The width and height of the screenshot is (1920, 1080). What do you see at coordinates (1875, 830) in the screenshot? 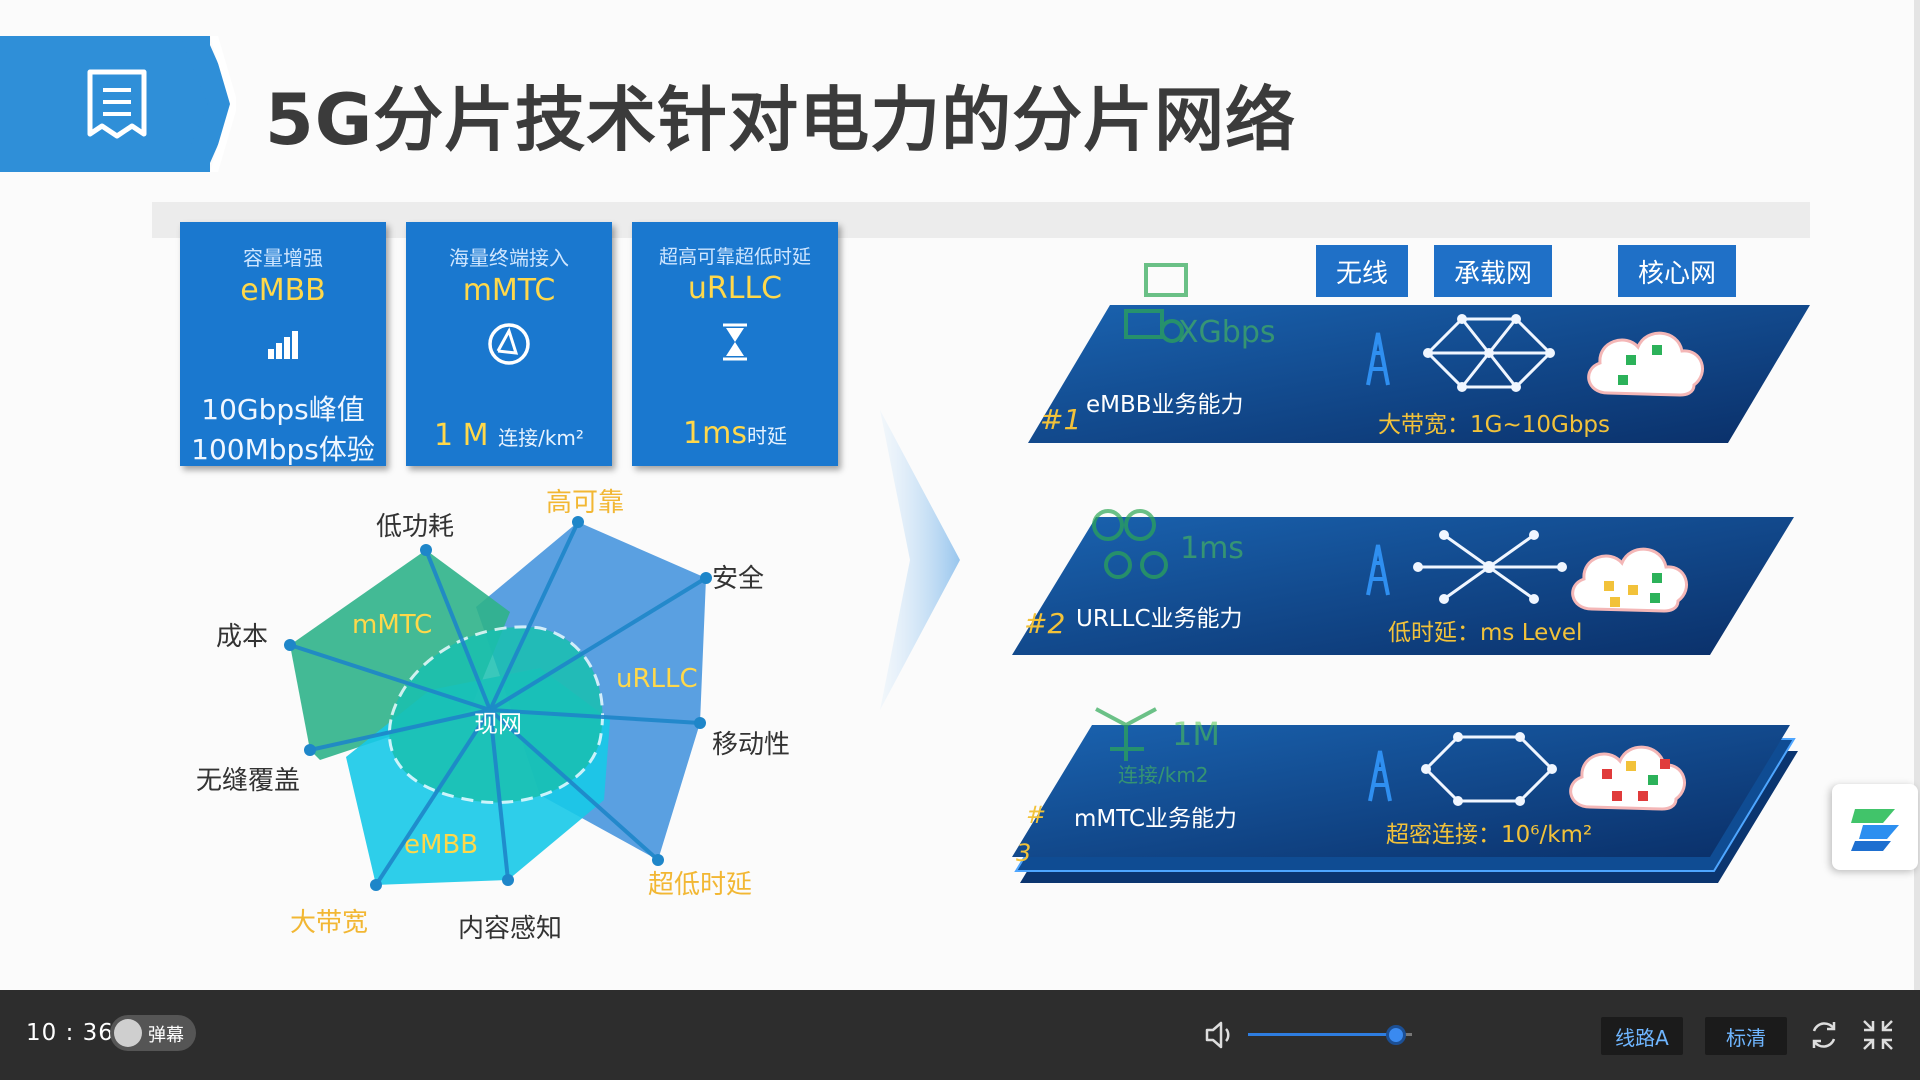
I see `app-logo-icon` at bounding box center [1875, 830].